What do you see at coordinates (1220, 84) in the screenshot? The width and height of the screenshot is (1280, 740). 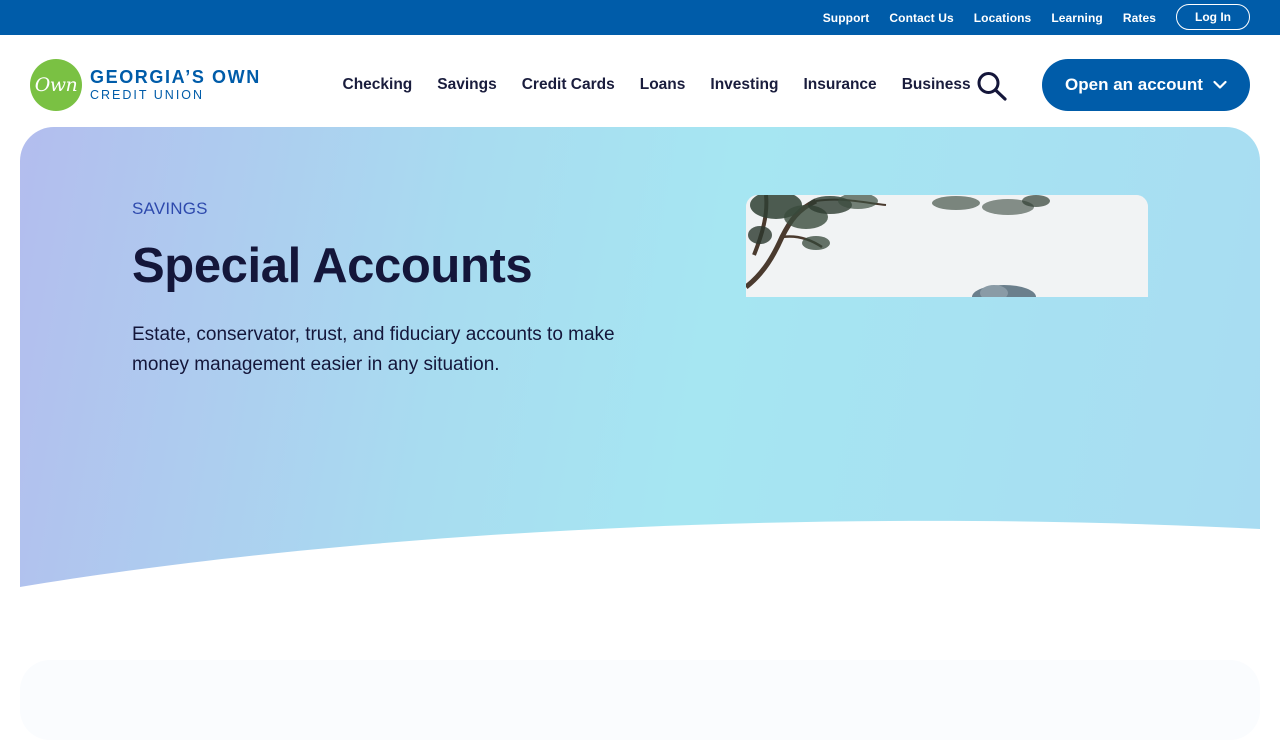 I see `chevron-down-icon` at bounding box center [1220, 84].